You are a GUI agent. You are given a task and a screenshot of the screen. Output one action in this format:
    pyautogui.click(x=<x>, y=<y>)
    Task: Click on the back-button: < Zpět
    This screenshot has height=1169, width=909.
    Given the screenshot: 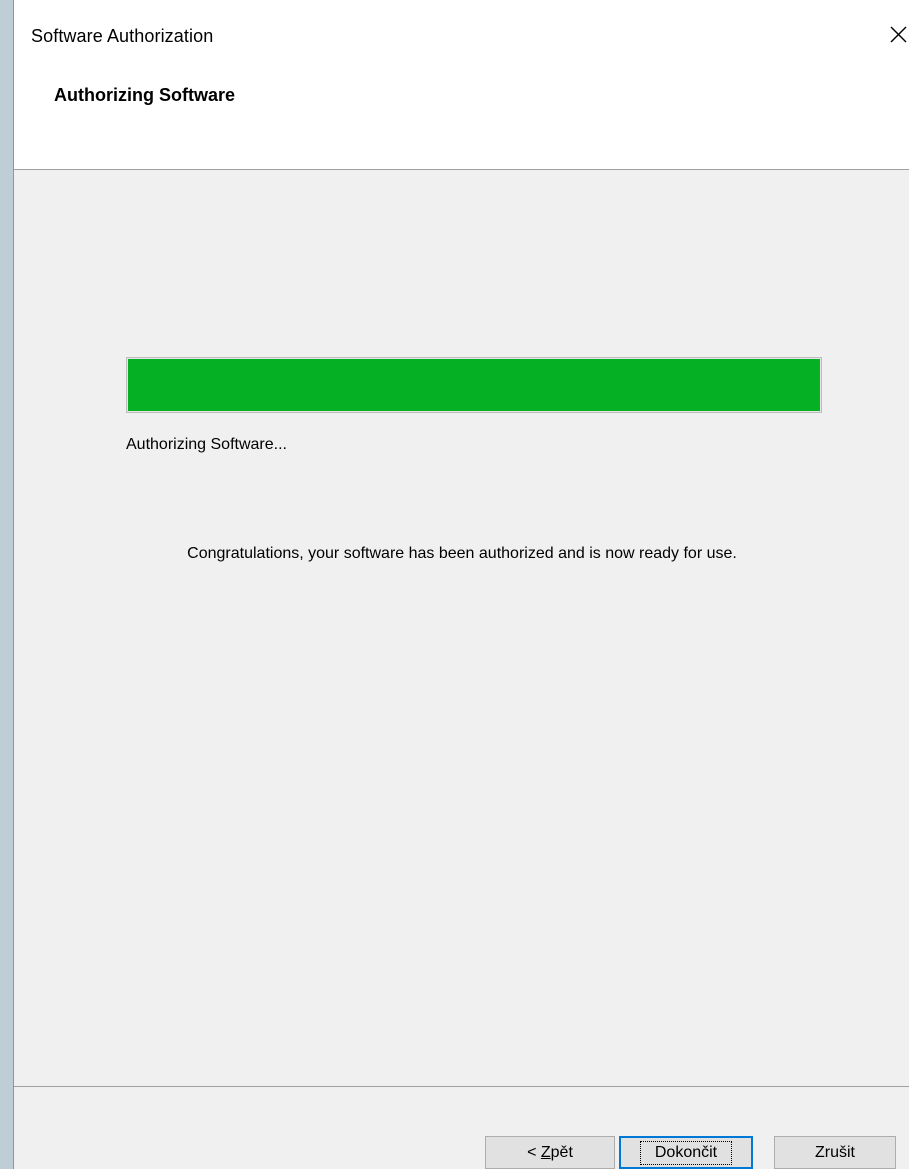 What is the action you would take?
    pyautogui.click(x=550, y=1152)
    